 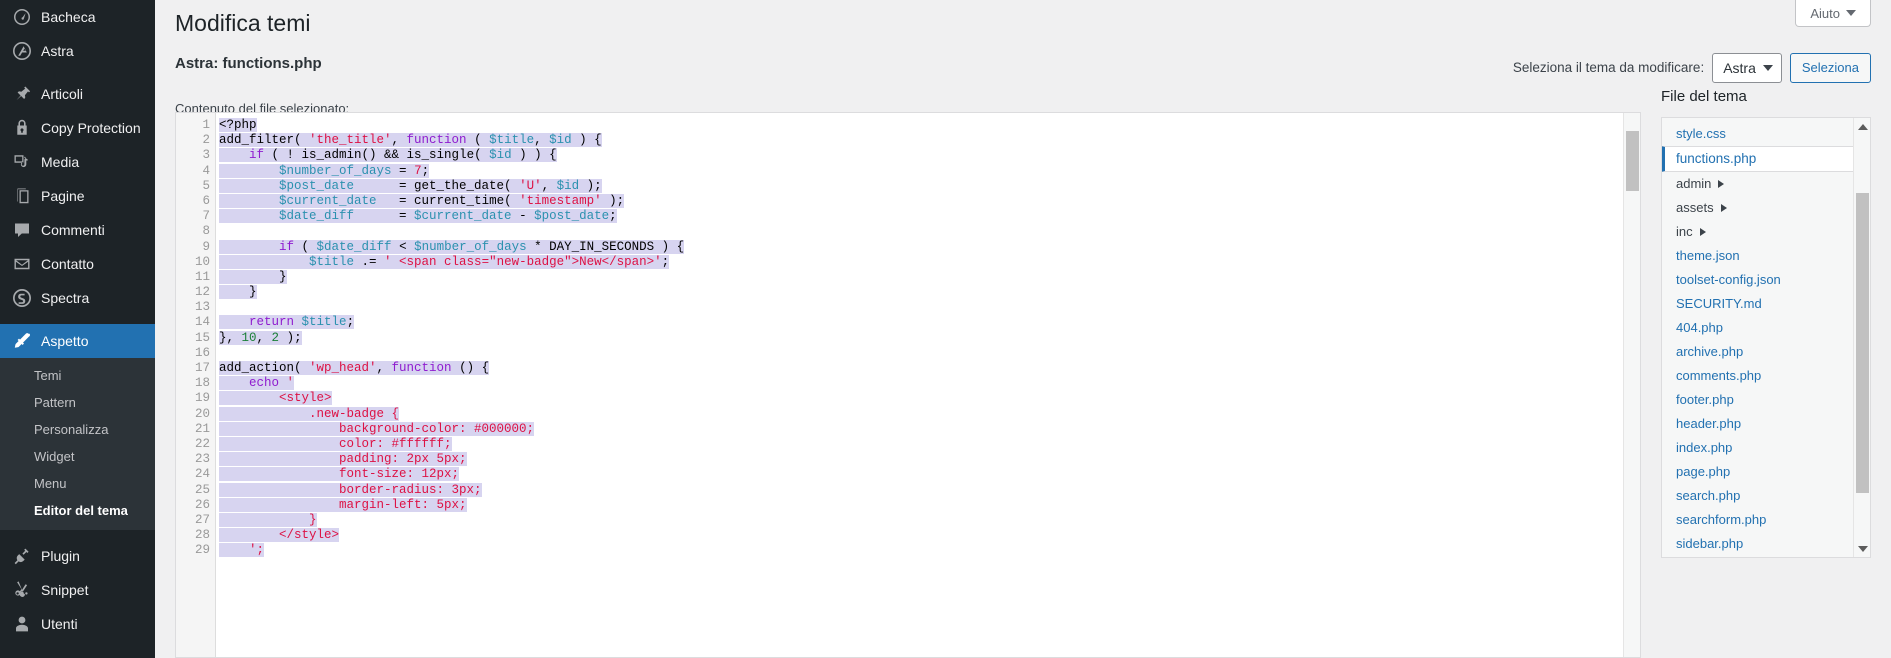 I want to click on sidebar-item-spectra: Spectra, so click(x=77, y=298).